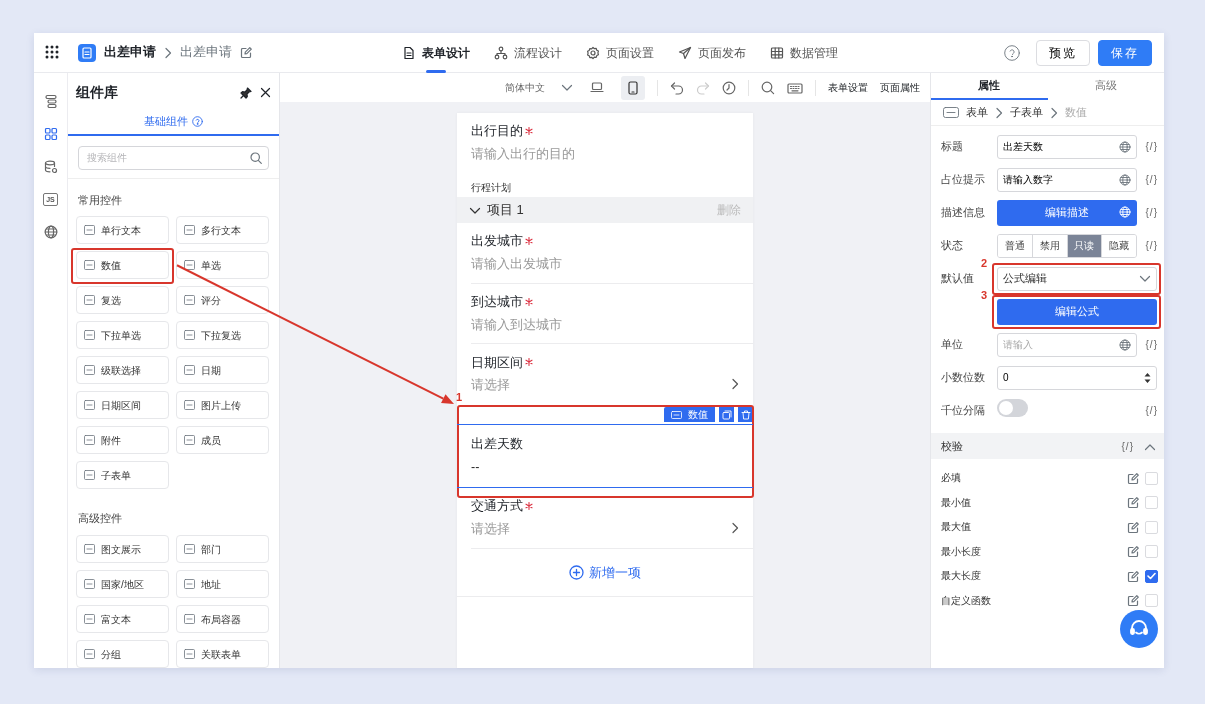 The height and width of the screenshot is (704, 1205). What do you see at coordinates (222, 300) in the screenshot?
I see `component-item: 评分` at bounding box center [222, 300].